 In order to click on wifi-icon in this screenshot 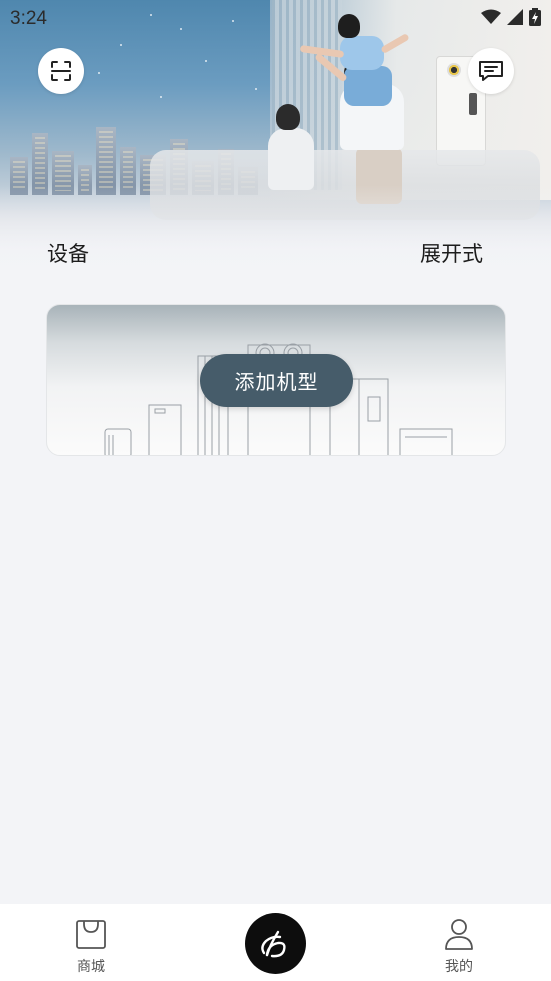, I will do `click(491, 16)`.